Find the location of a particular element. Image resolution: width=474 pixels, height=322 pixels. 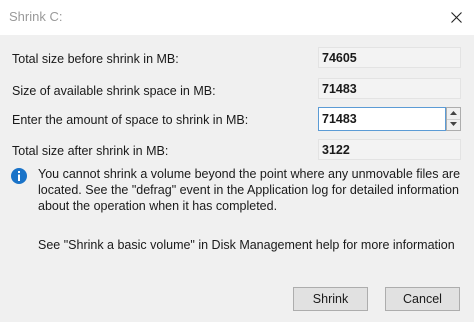

total-after-label: Total size after shrink in MB: is located at coordinates (90, 151).